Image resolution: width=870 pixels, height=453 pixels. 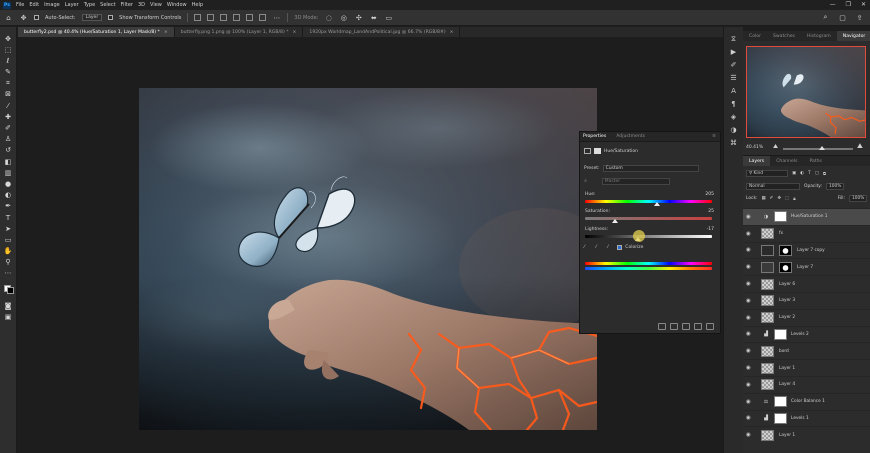 What do you see at coordinates (815, 161) in the screenshot?
I see `tab-paths: Paths` at bounding box center [815, 161].